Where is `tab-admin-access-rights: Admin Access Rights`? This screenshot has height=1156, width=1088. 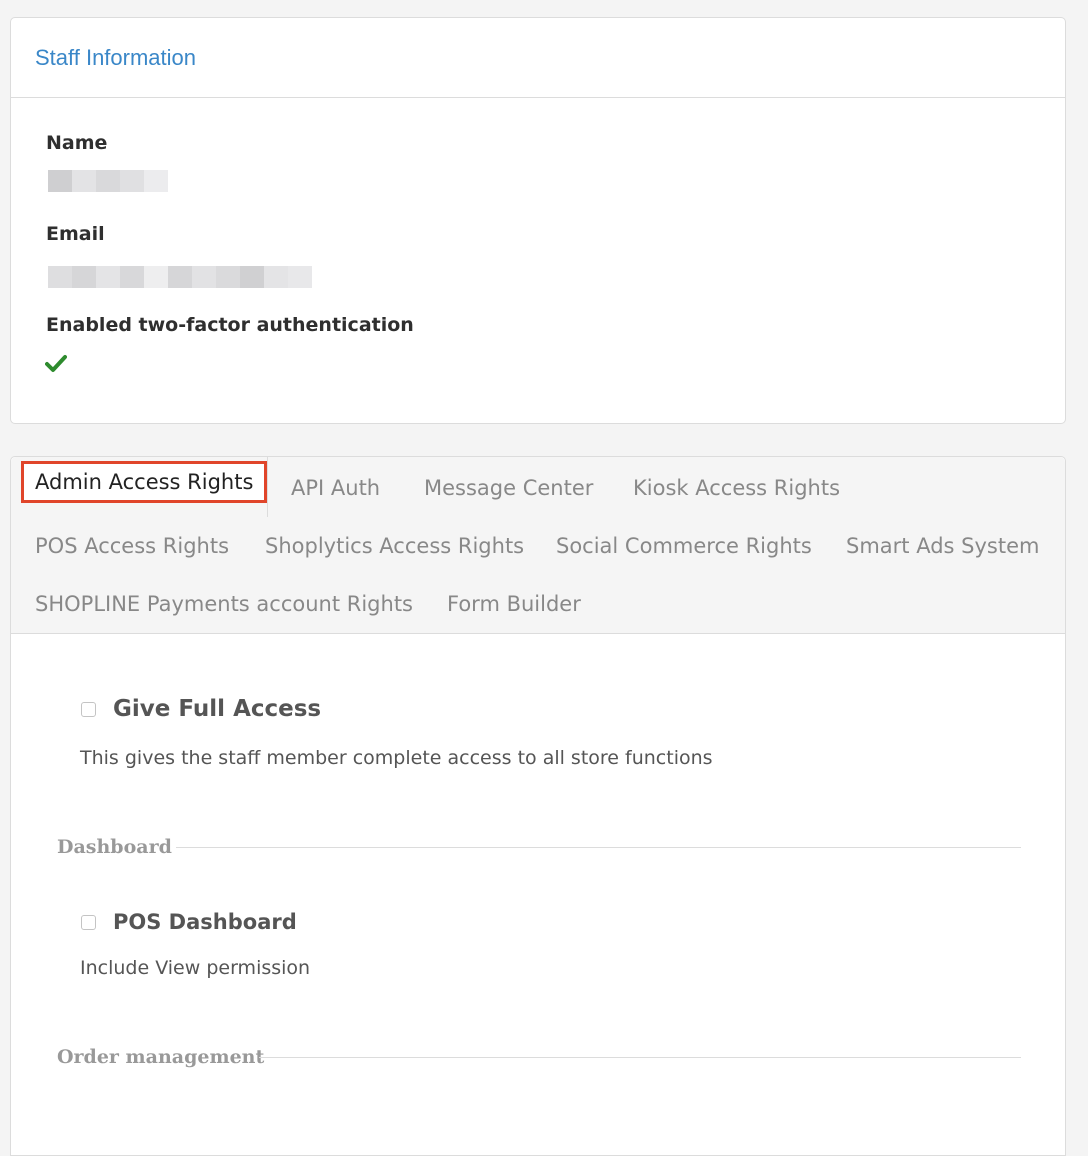
tab-admin-access-rights: Admin Access Rights is located at coordinates (144, 482).